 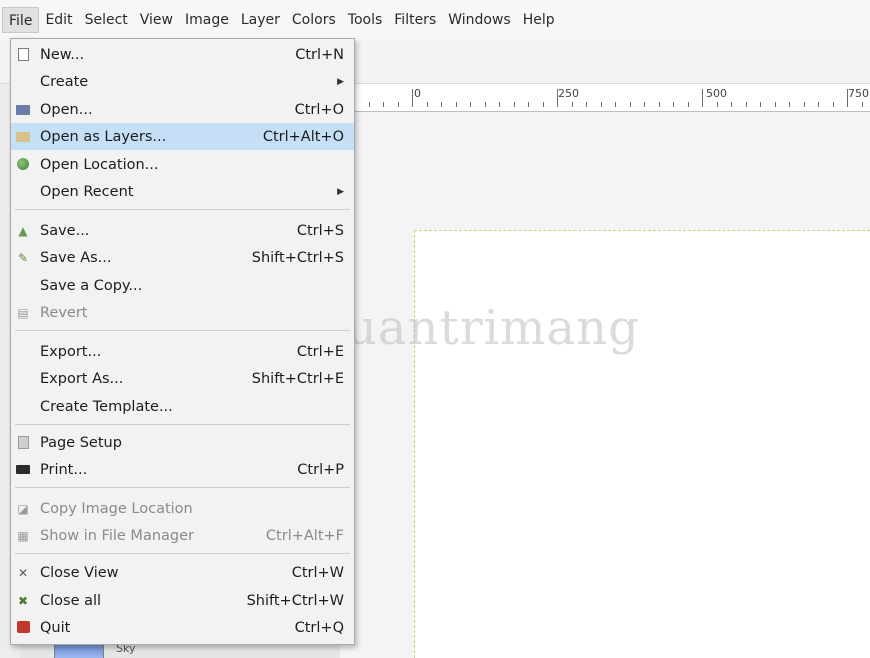 I want to click on quit-icon, so click(x=23, y=627).